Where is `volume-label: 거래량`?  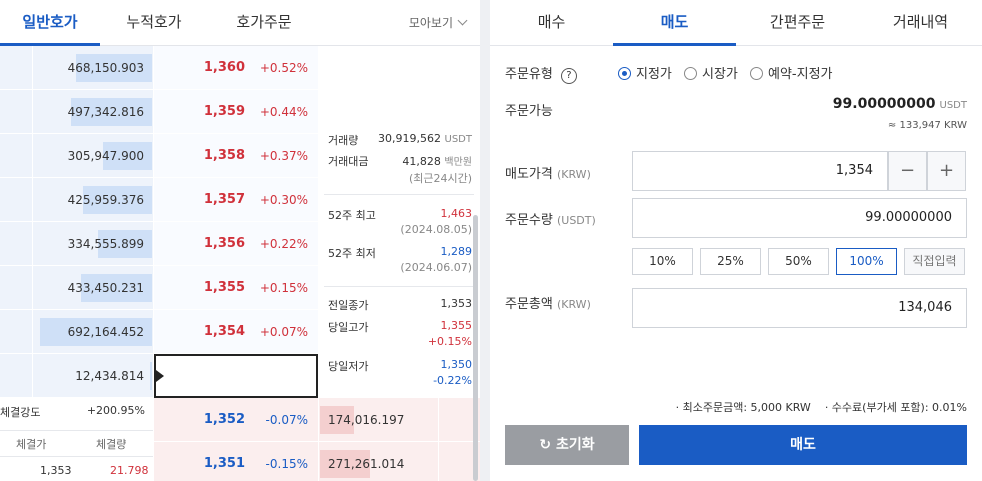
volume-label: 거래량 is located at coordinates (343, 140).